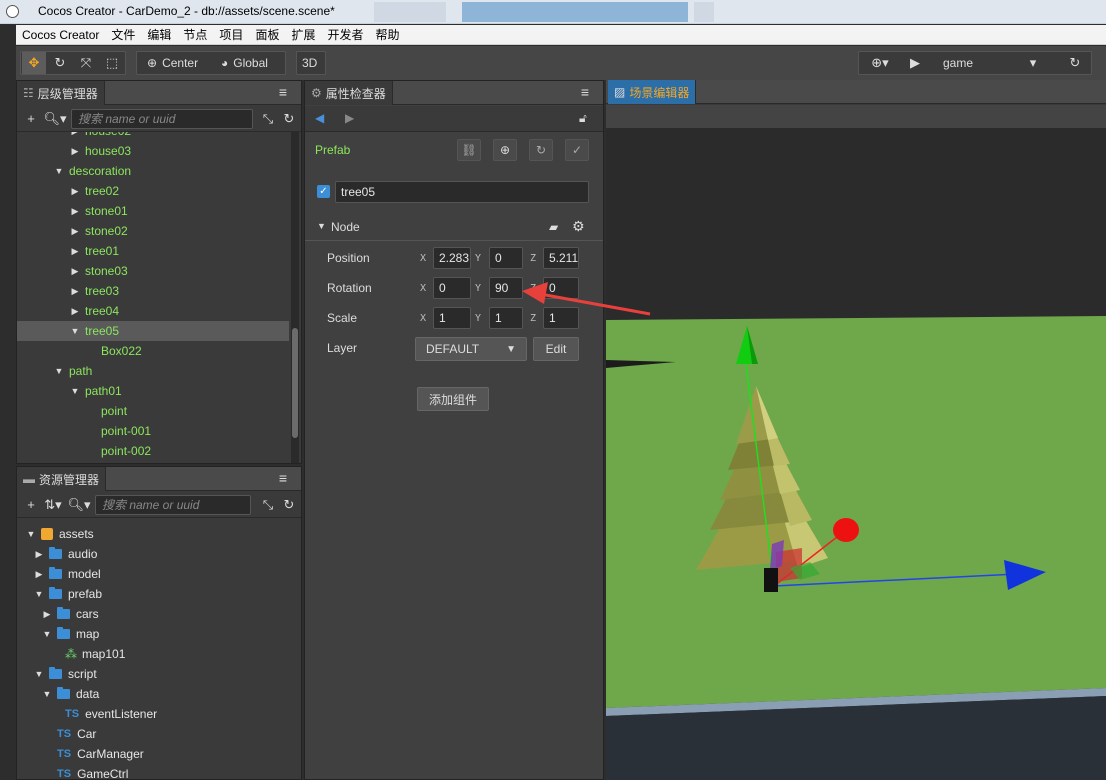 This screenshot has width=1106, height=780. I want to click on hierarchy-node: ▶ stone02, so click(153, 231).